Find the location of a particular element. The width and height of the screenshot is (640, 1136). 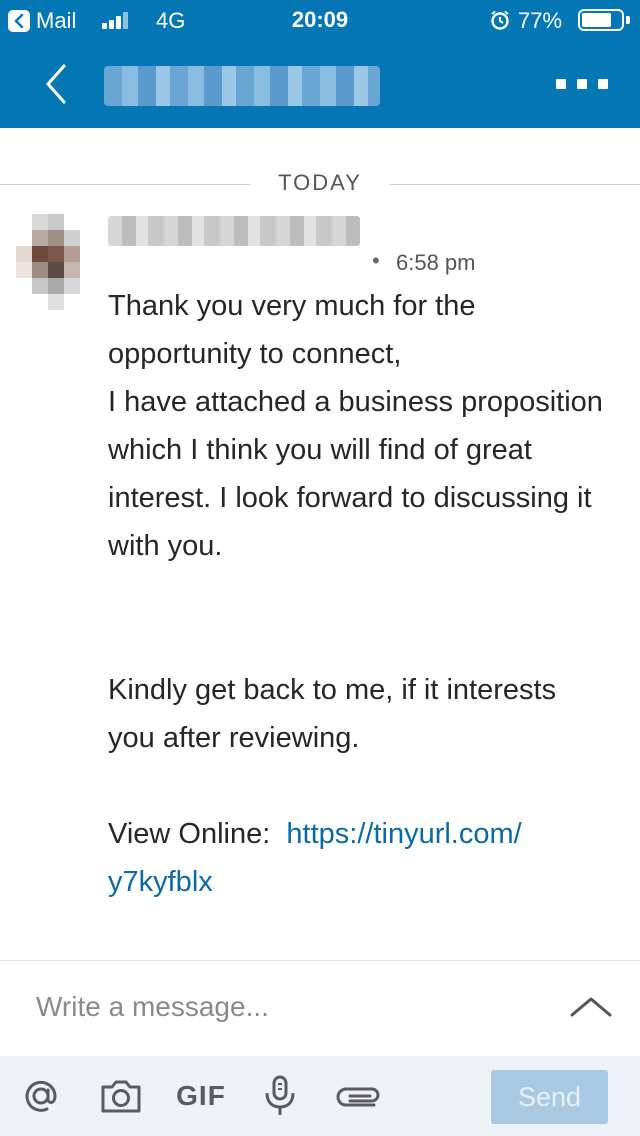

top-bar: Mail 4G 20:09 77% is located at coordinates (320, 64).